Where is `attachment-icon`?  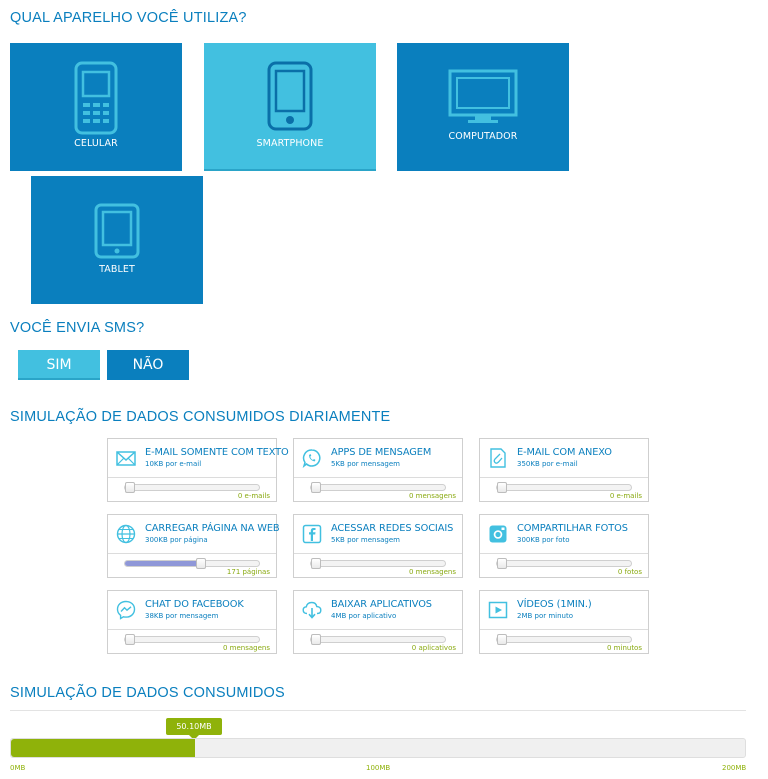
attachment-icon is located at coordinates (498, 458).